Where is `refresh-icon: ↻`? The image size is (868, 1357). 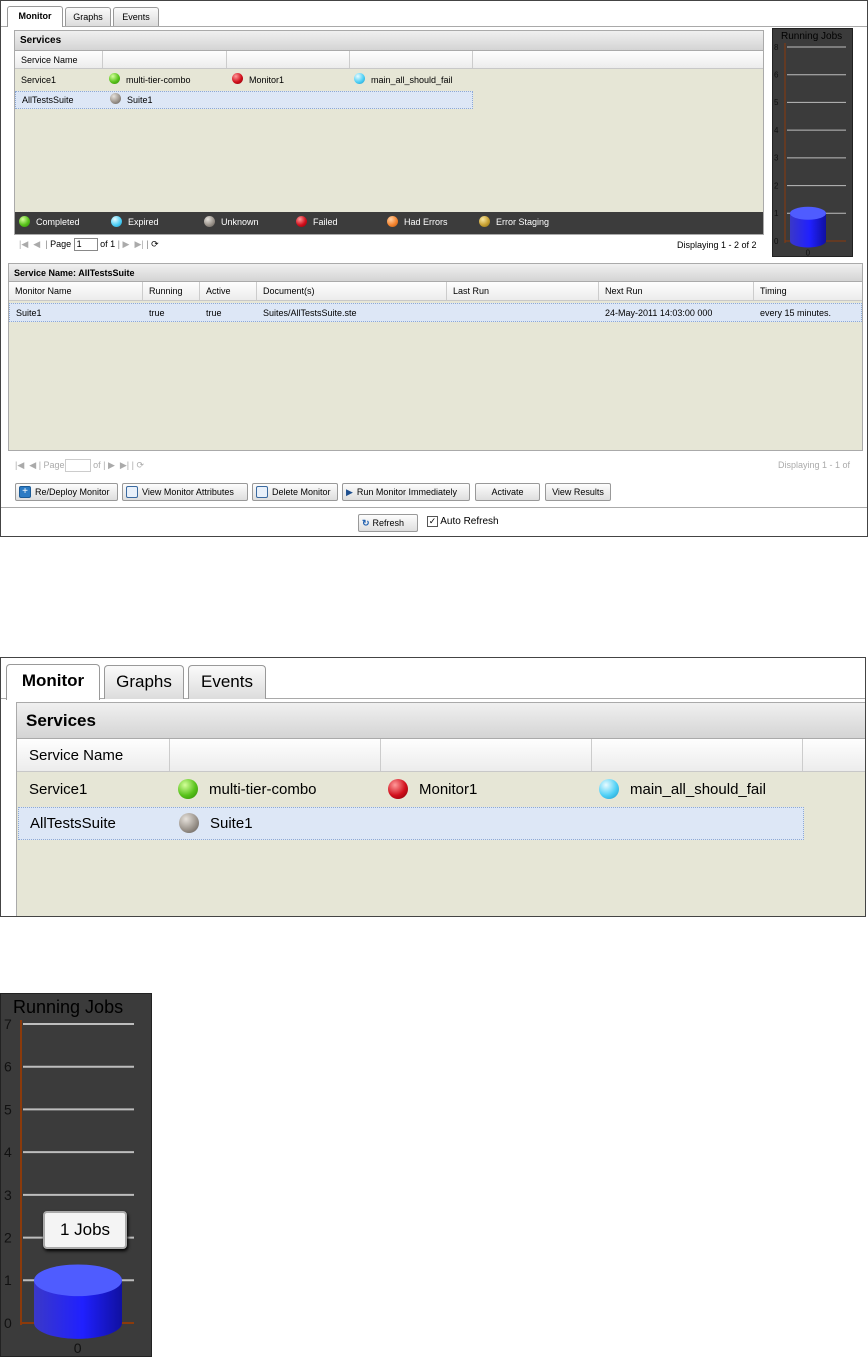 refresh-icon: ↻ is located at coordinates (366, 523).